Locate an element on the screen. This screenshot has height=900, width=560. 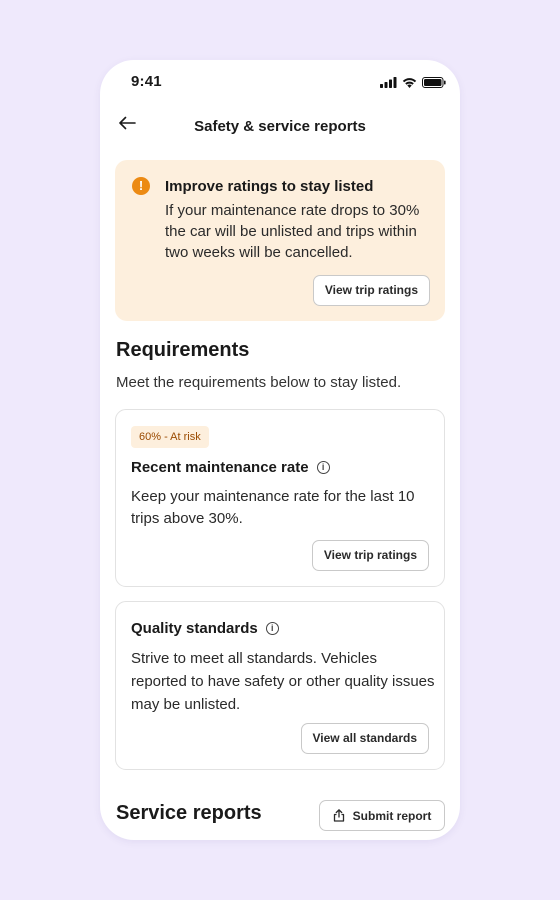
status-time: 9:41 is located at coordinates (146, 81).